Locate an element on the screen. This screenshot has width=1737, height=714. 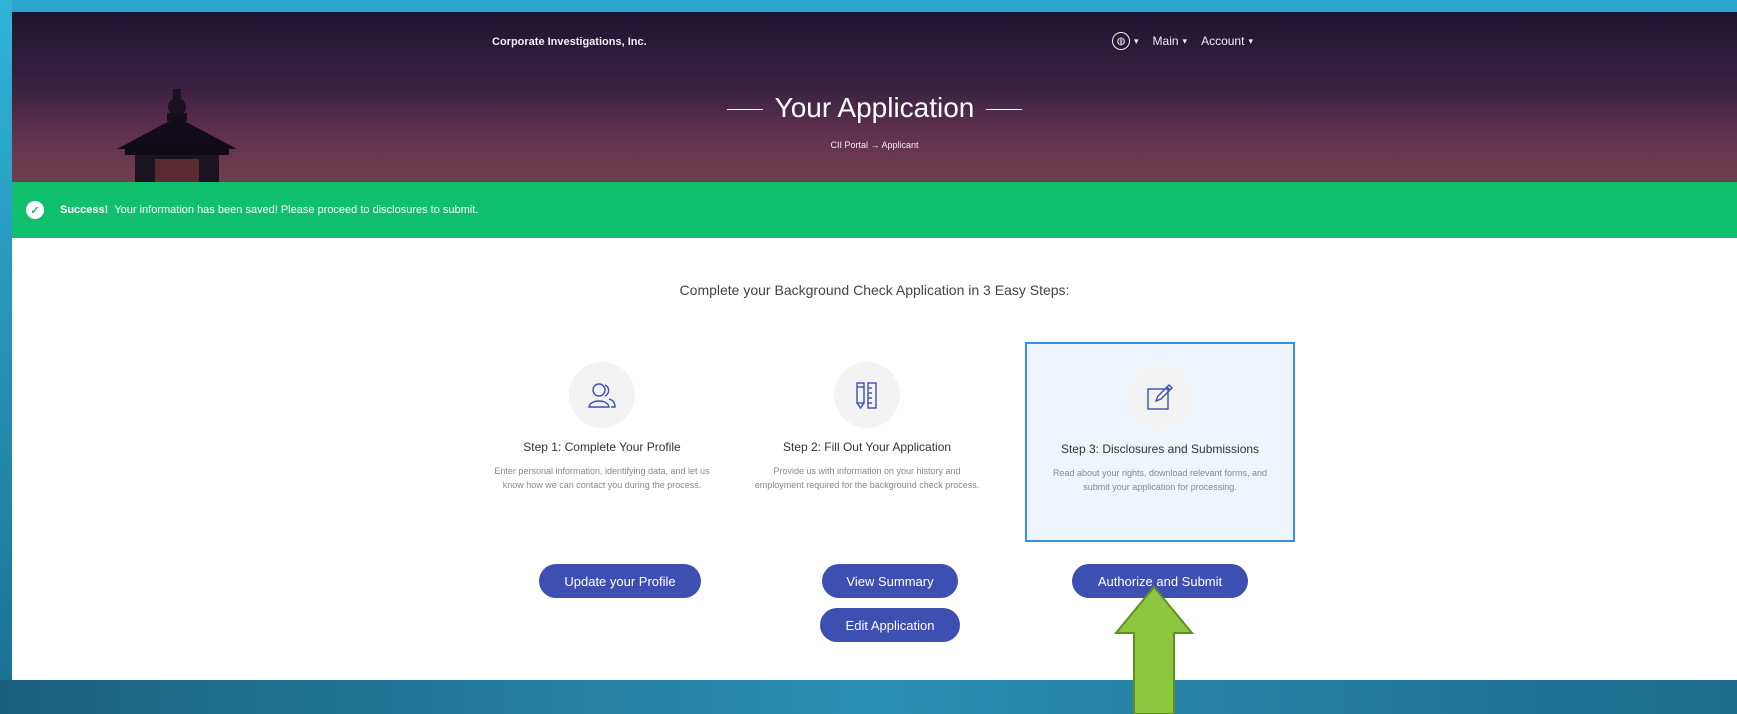
nav-main: Main ▾ is located at coordinates (1170, 41).